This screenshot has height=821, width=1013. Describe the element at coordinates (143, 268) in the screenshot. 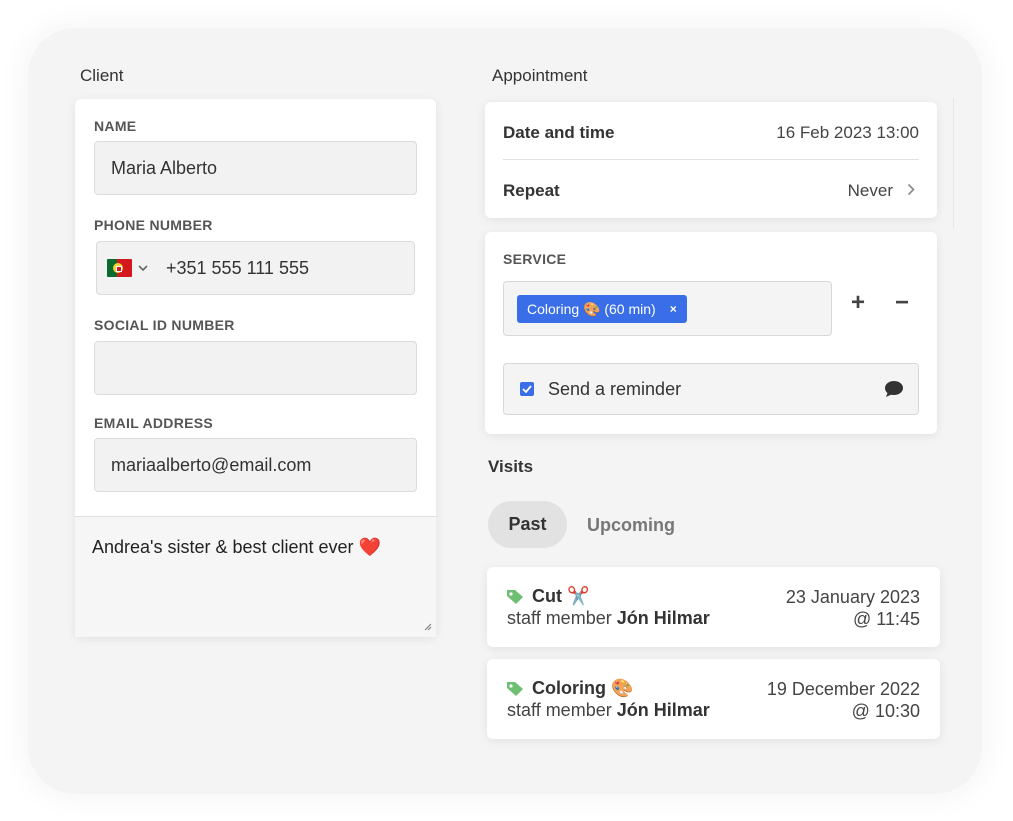

I see `chevron-down-icon` at that location.